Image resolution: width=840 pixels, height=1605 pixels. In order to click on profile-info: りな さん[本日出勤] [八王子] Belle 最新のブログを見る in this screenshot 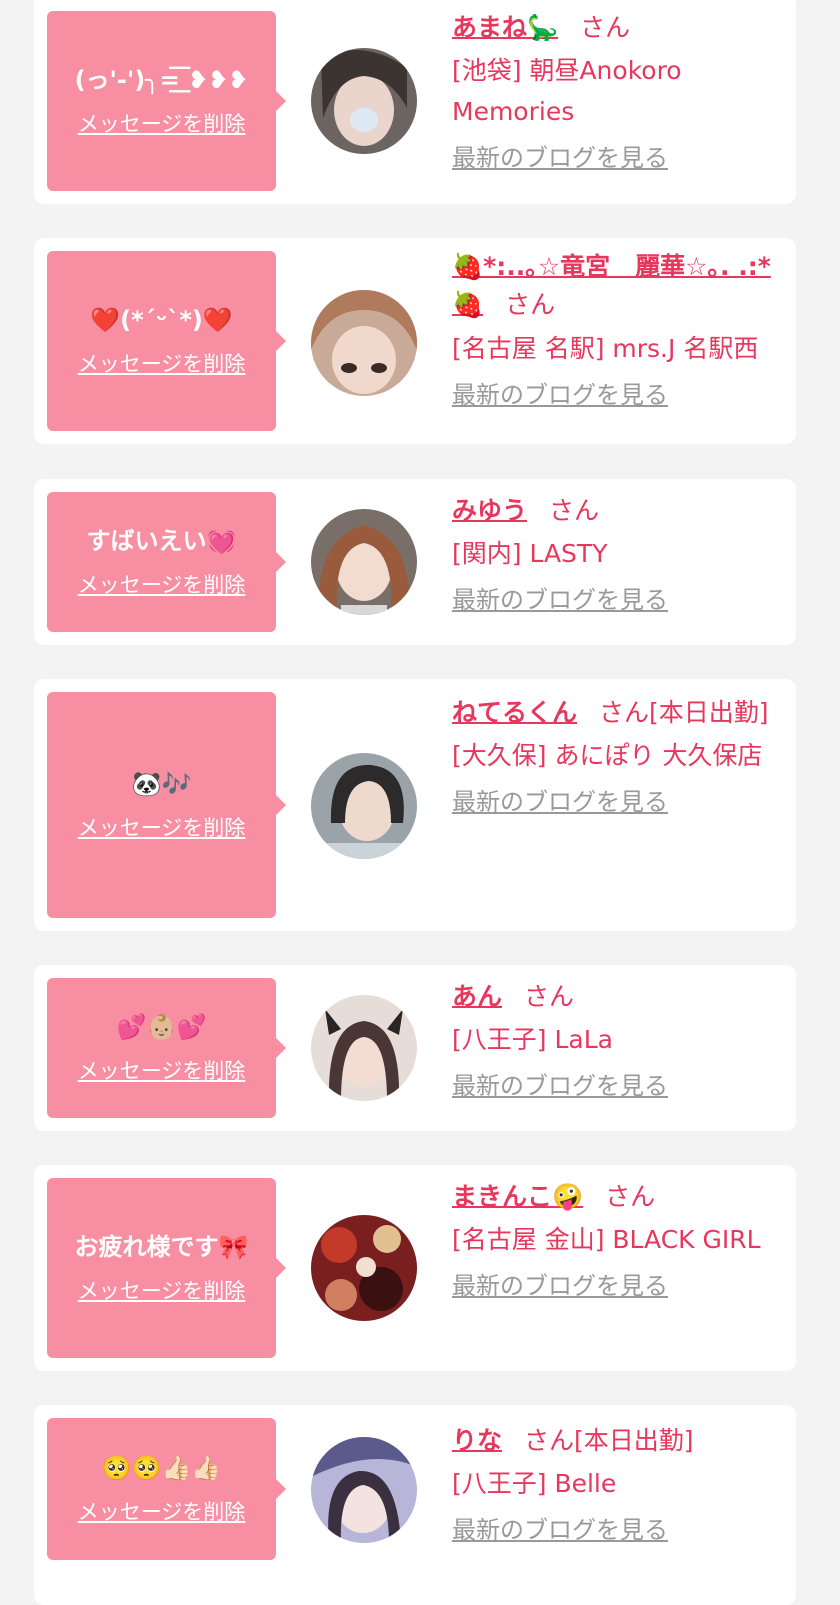, I will do `click(619, 1485)`.